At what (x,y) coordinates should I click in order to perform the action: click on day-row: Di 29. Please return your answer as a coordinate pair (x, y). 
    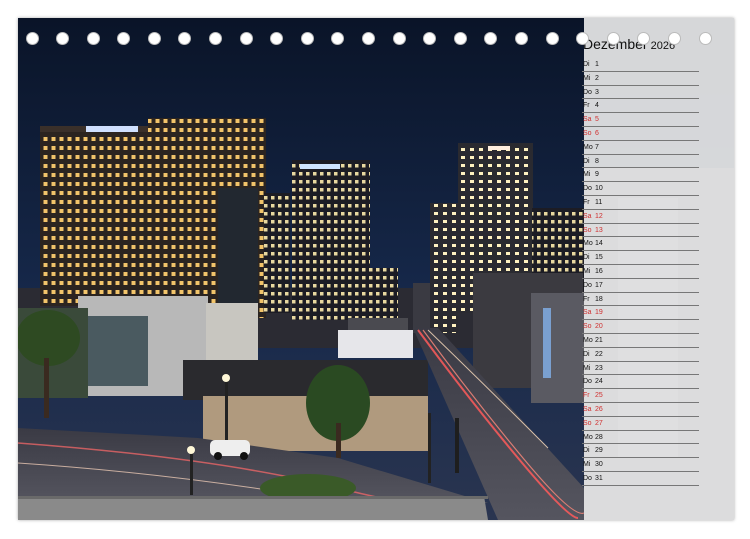
    Looking at the image, I should click on (640, 451).